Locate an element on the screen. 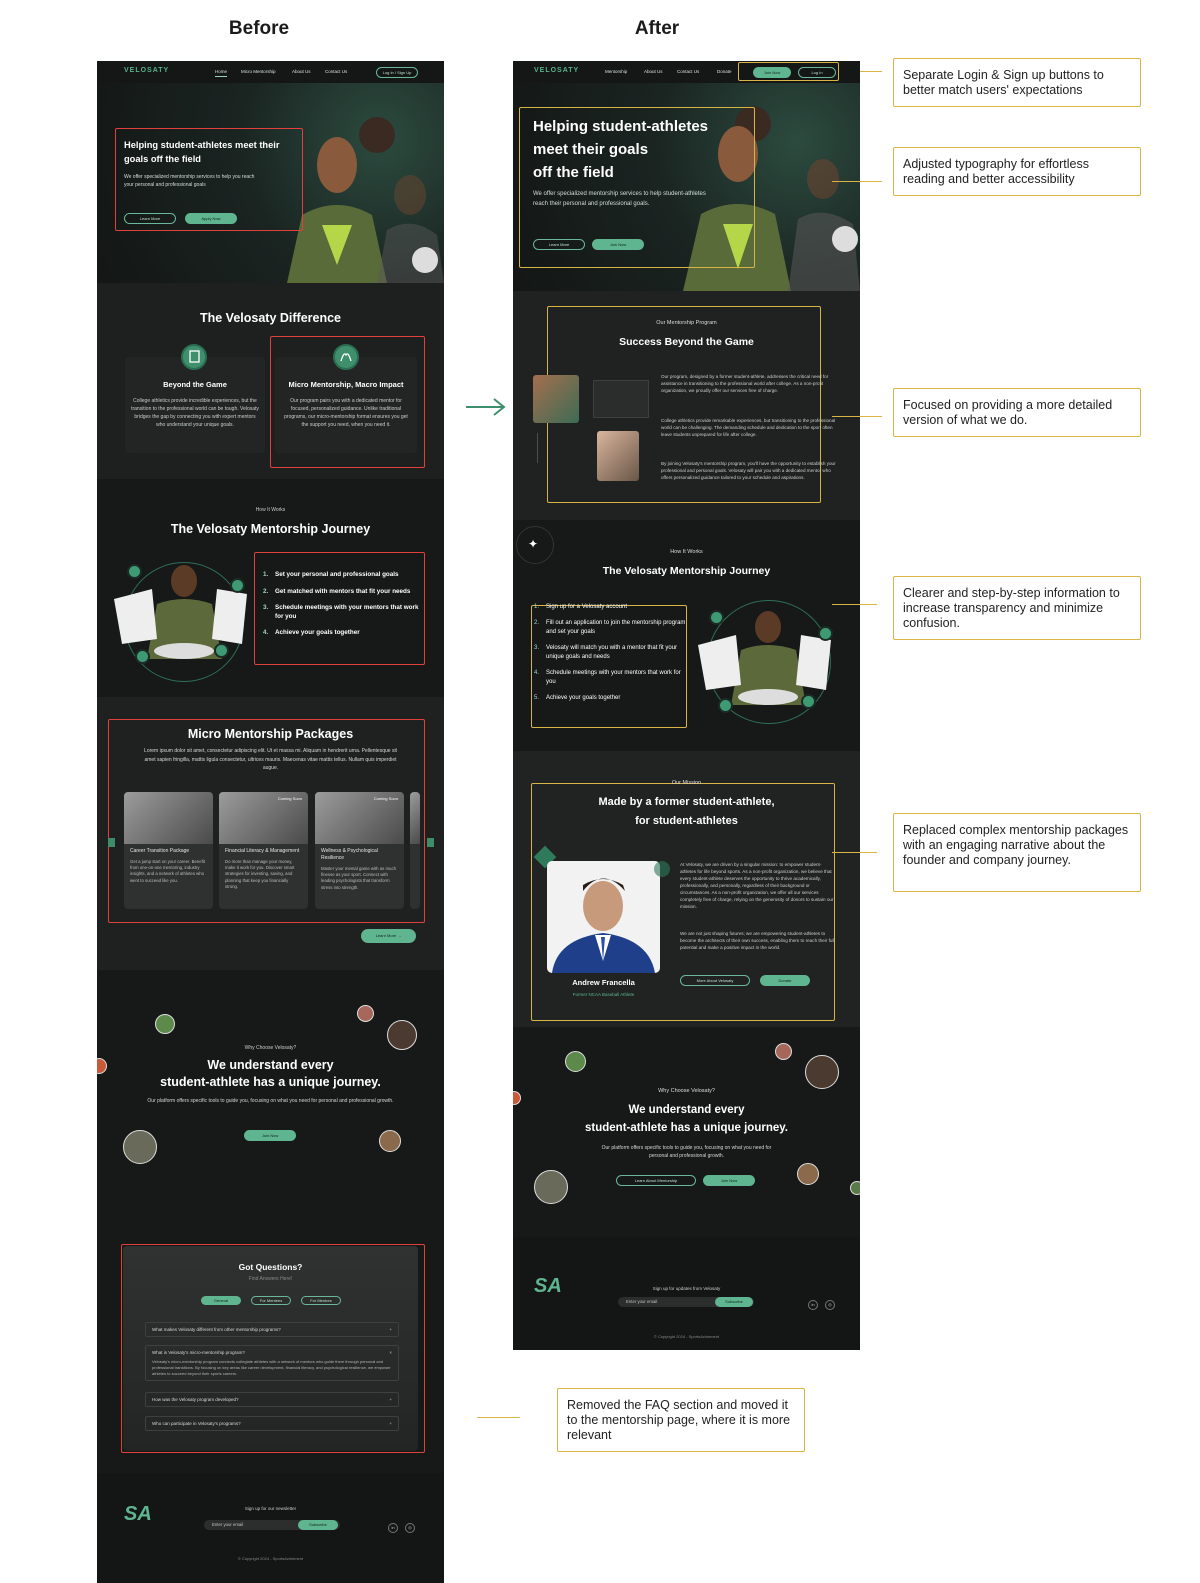  after-learn-more-button: Learn More is located at coordinates (559, 244).